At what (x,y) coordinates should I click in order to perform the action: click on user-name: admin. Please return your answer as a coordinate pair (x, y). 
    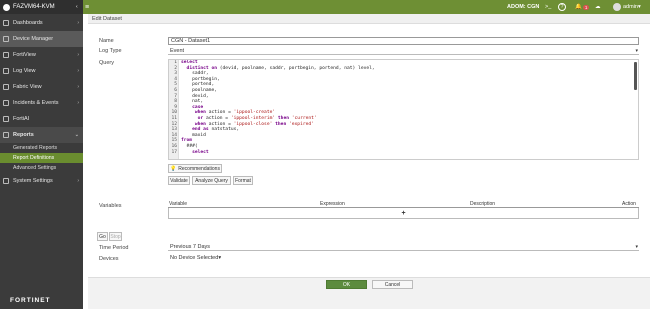
    Looking at the image, I should click on (630, 7).